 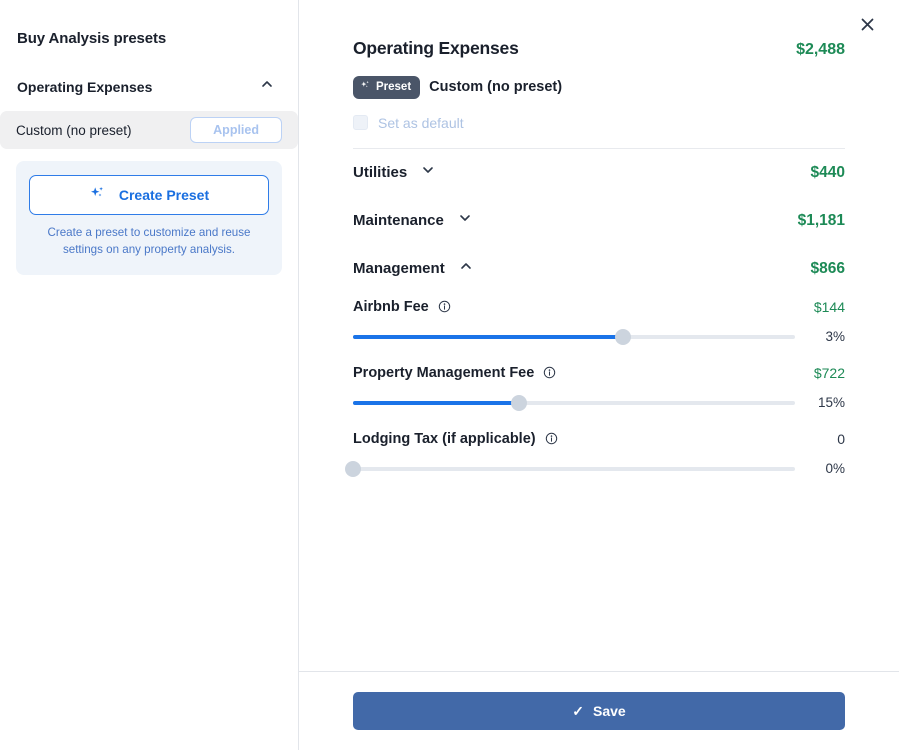 I want to click on close-icon, so click(x=867, y=24).